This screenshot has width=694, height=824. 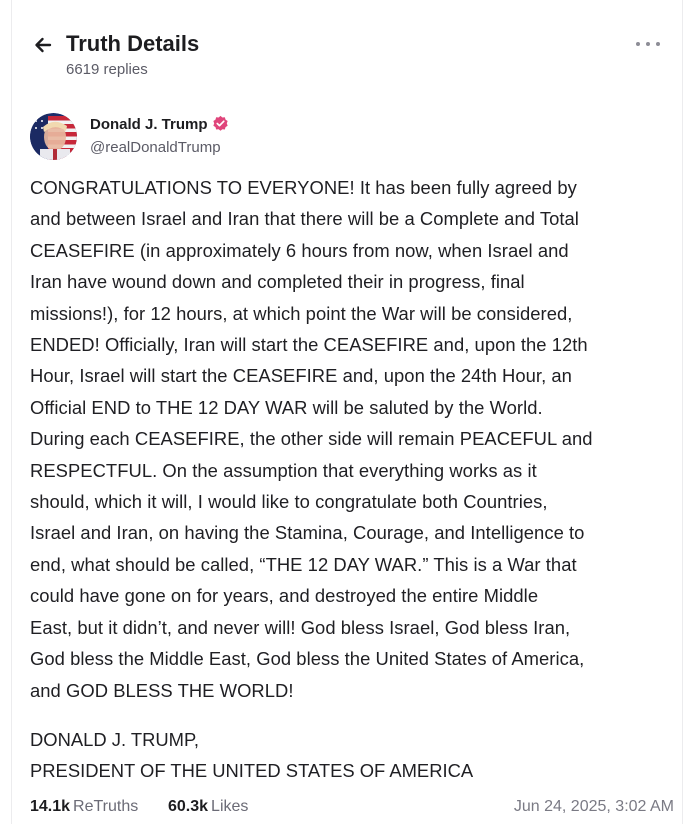 What do you see at coordinates (638, 44) in the screenshot?
I see `more-horizontal-icon` at bounding box center [638, 44].